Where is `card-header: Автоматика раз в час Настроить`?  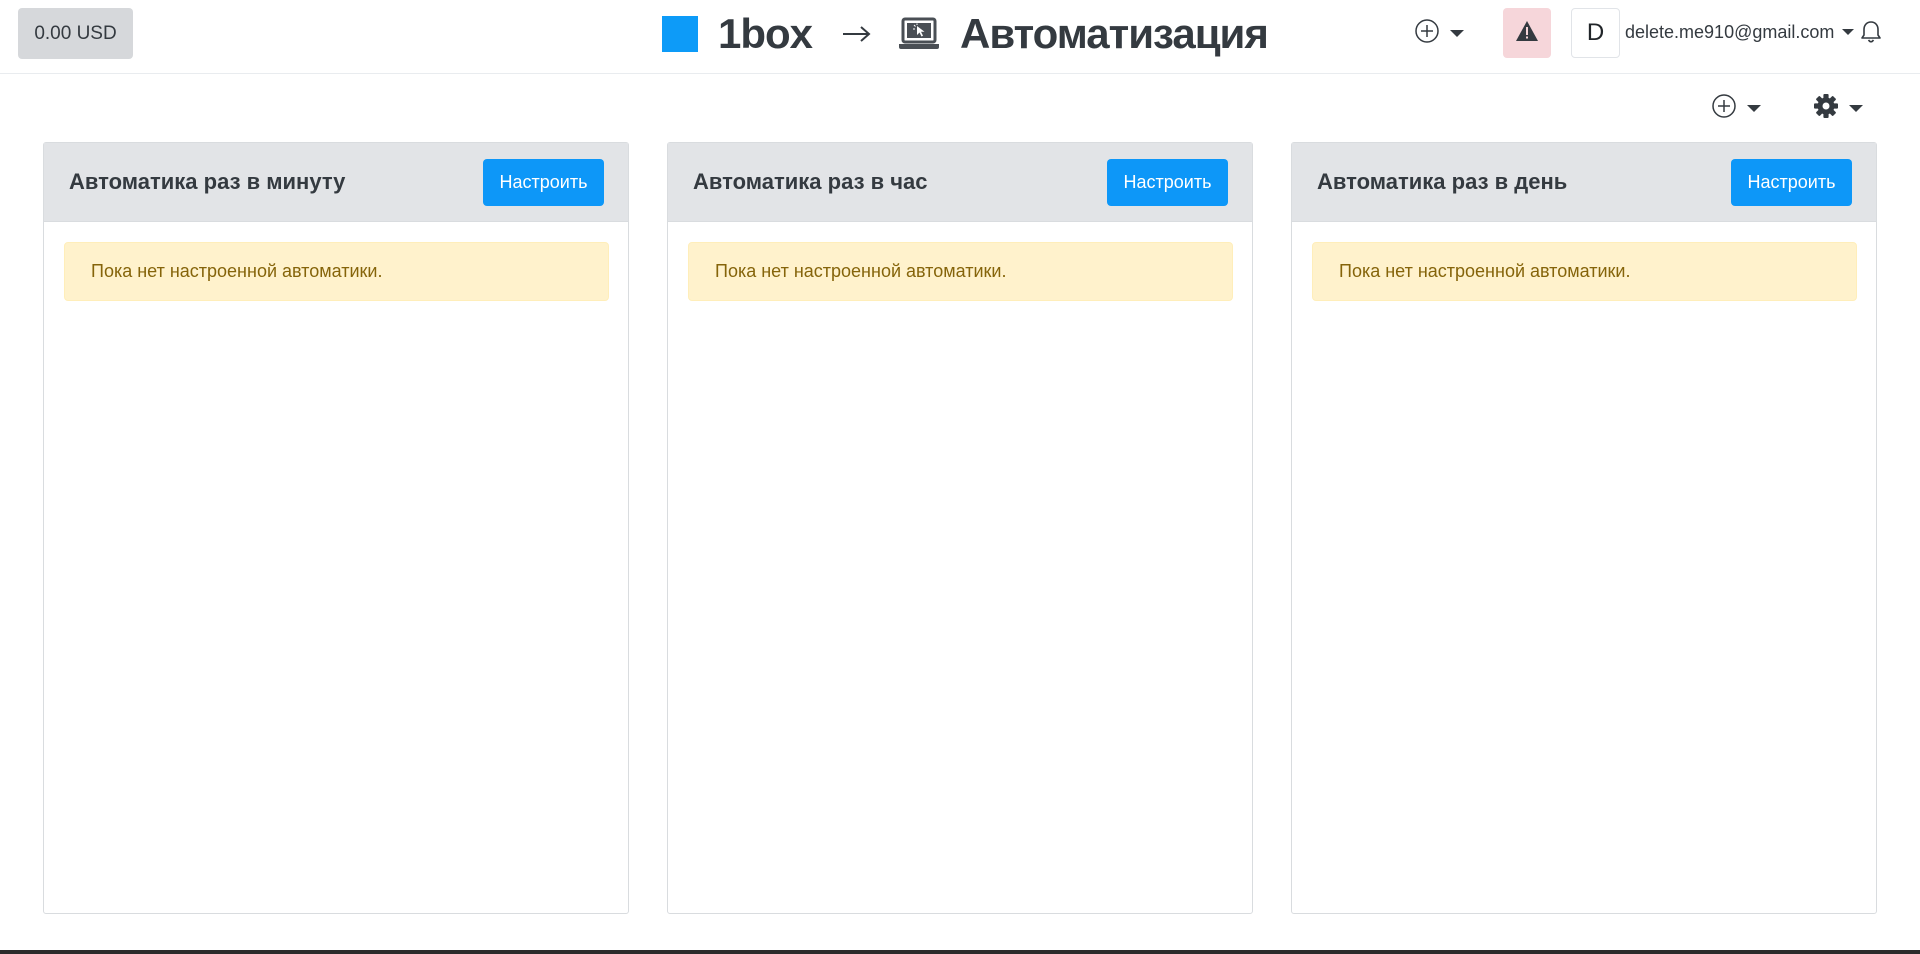
card-header: Автоматика раз в час Настроить is located at coordinates (960, 182).